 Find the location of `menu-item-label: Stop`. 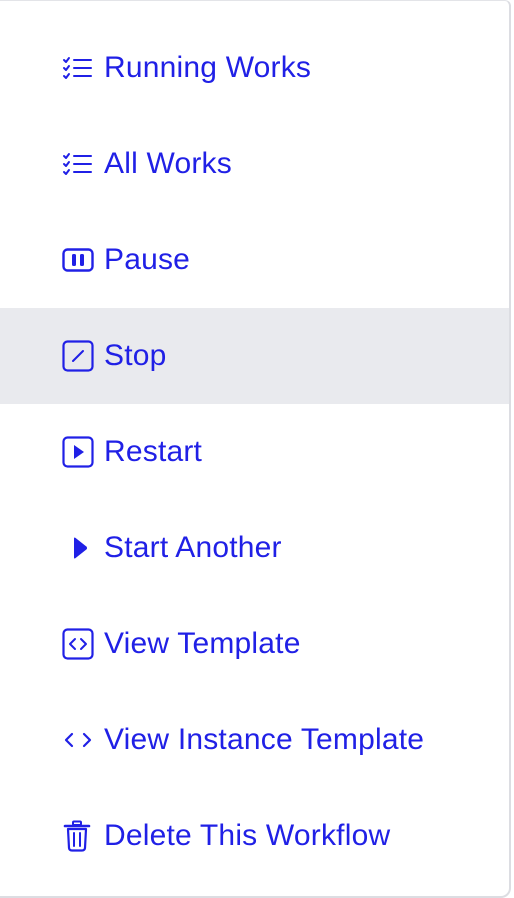

menu-item-label: Stop is located at coordinates (135, 355).